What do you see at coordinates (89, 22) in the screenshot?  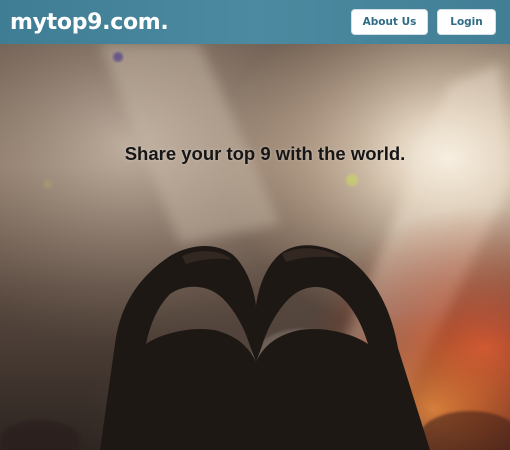 I see `site-logo: mytop9.com.` at bounding box center [89, 22].